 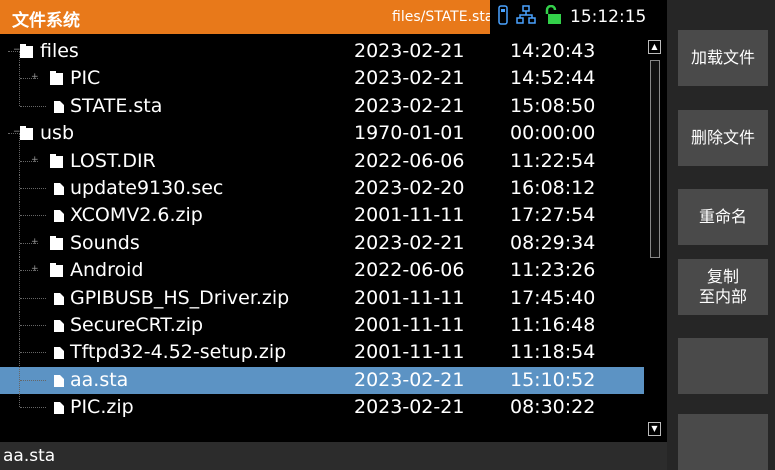 I want to click on list-item: PIC.zip 2023-02-21 08:30:22, so click(x=322, y=407).